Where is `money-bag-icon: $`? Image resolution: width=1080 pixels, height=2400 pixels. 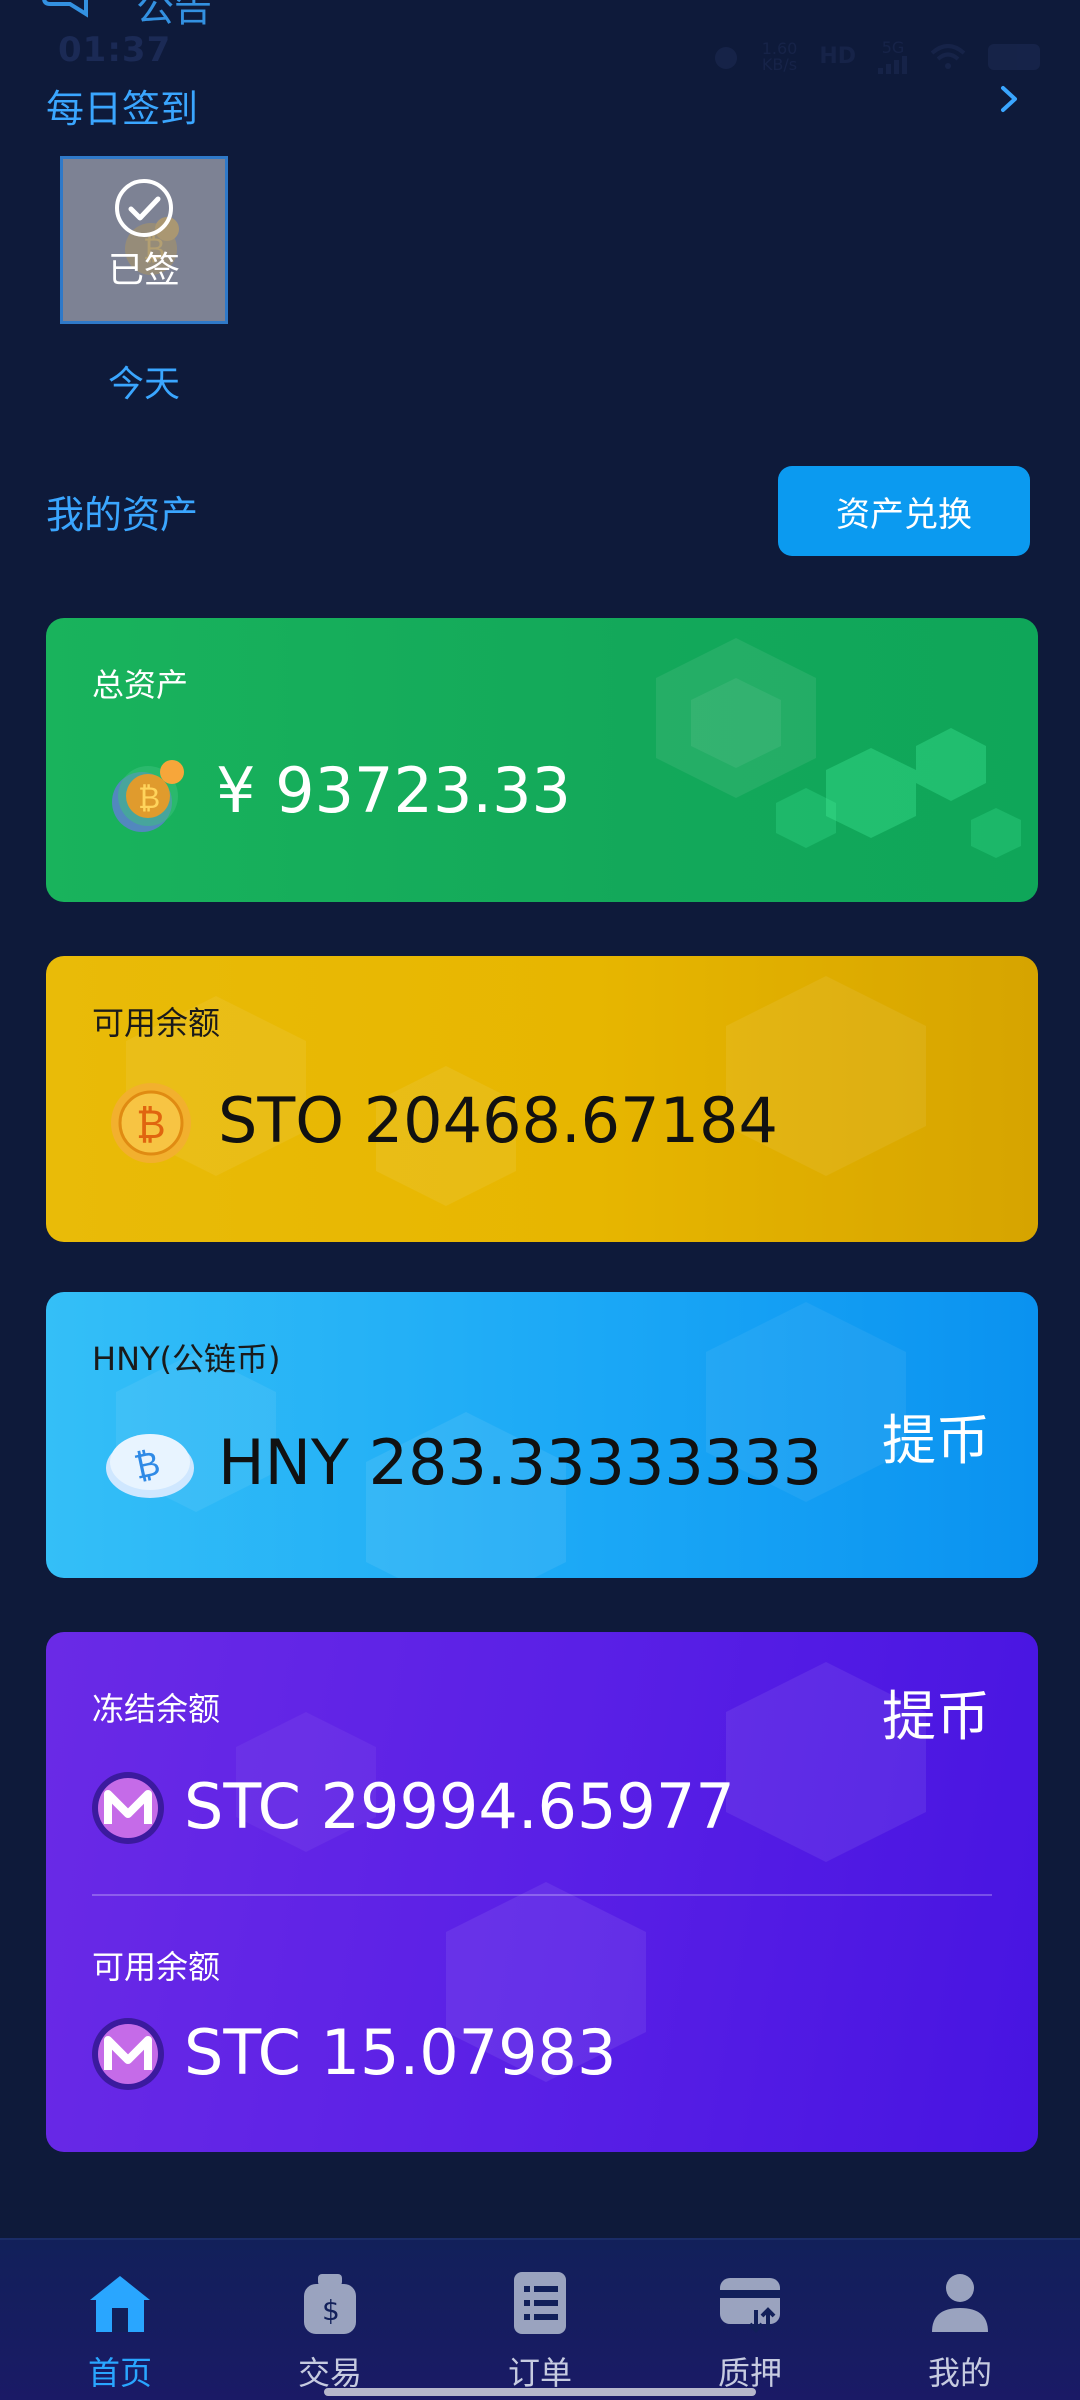
money-bag-icon: $ is located at coordinates (330, 2304).